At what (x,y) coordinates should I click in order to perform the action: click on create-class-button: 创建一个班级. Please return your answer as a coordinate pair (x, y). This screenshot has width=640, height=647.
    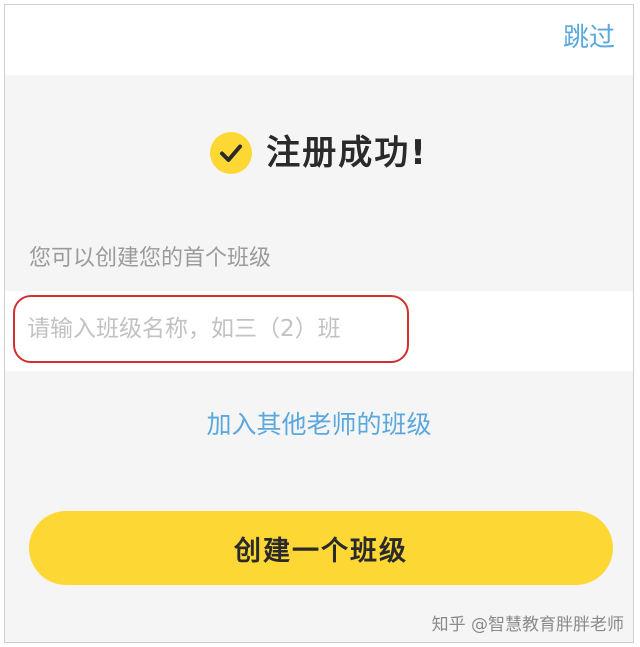
    Looking at the image, I should click on (321, 548).